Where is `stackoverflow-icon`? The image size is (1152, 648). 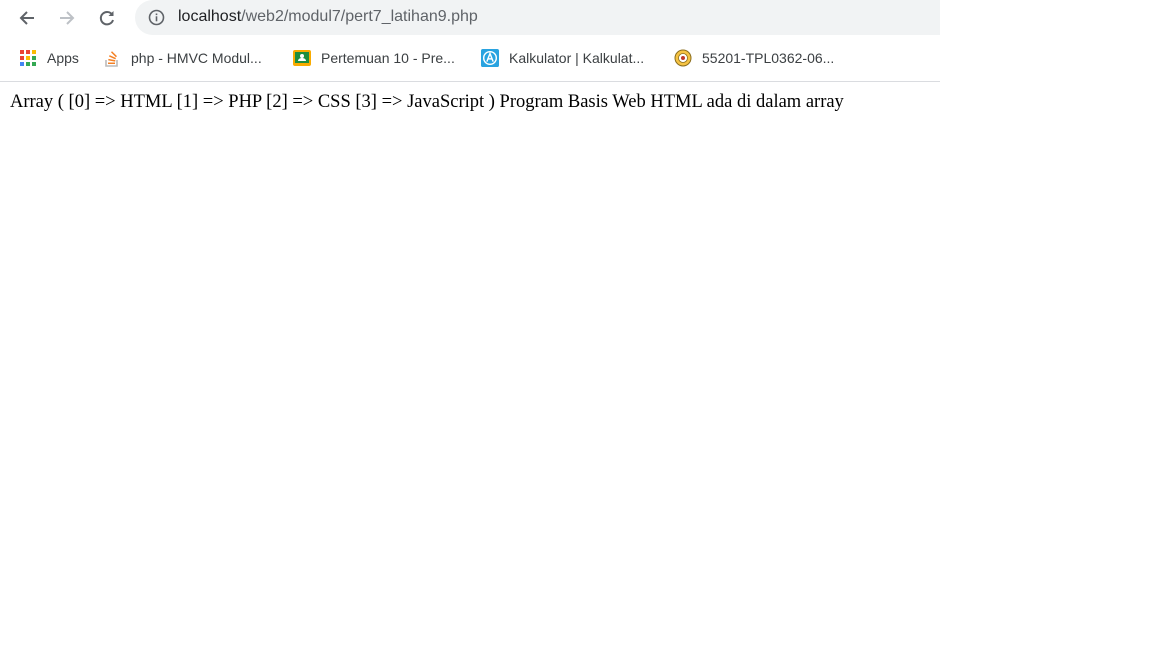
stackoverflow-icon is located at coordinates (112, 58).